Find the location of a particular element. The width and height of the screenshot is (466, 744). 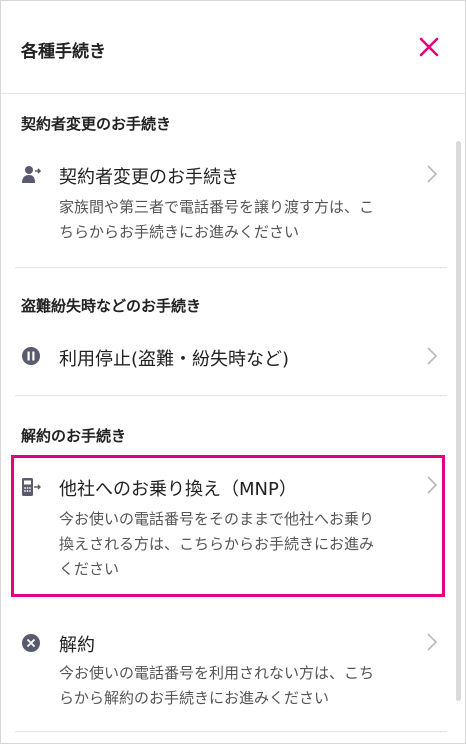

suspend-service-item: 利用停止(盗難・紛失時など) is located at coordinates (231, 357).